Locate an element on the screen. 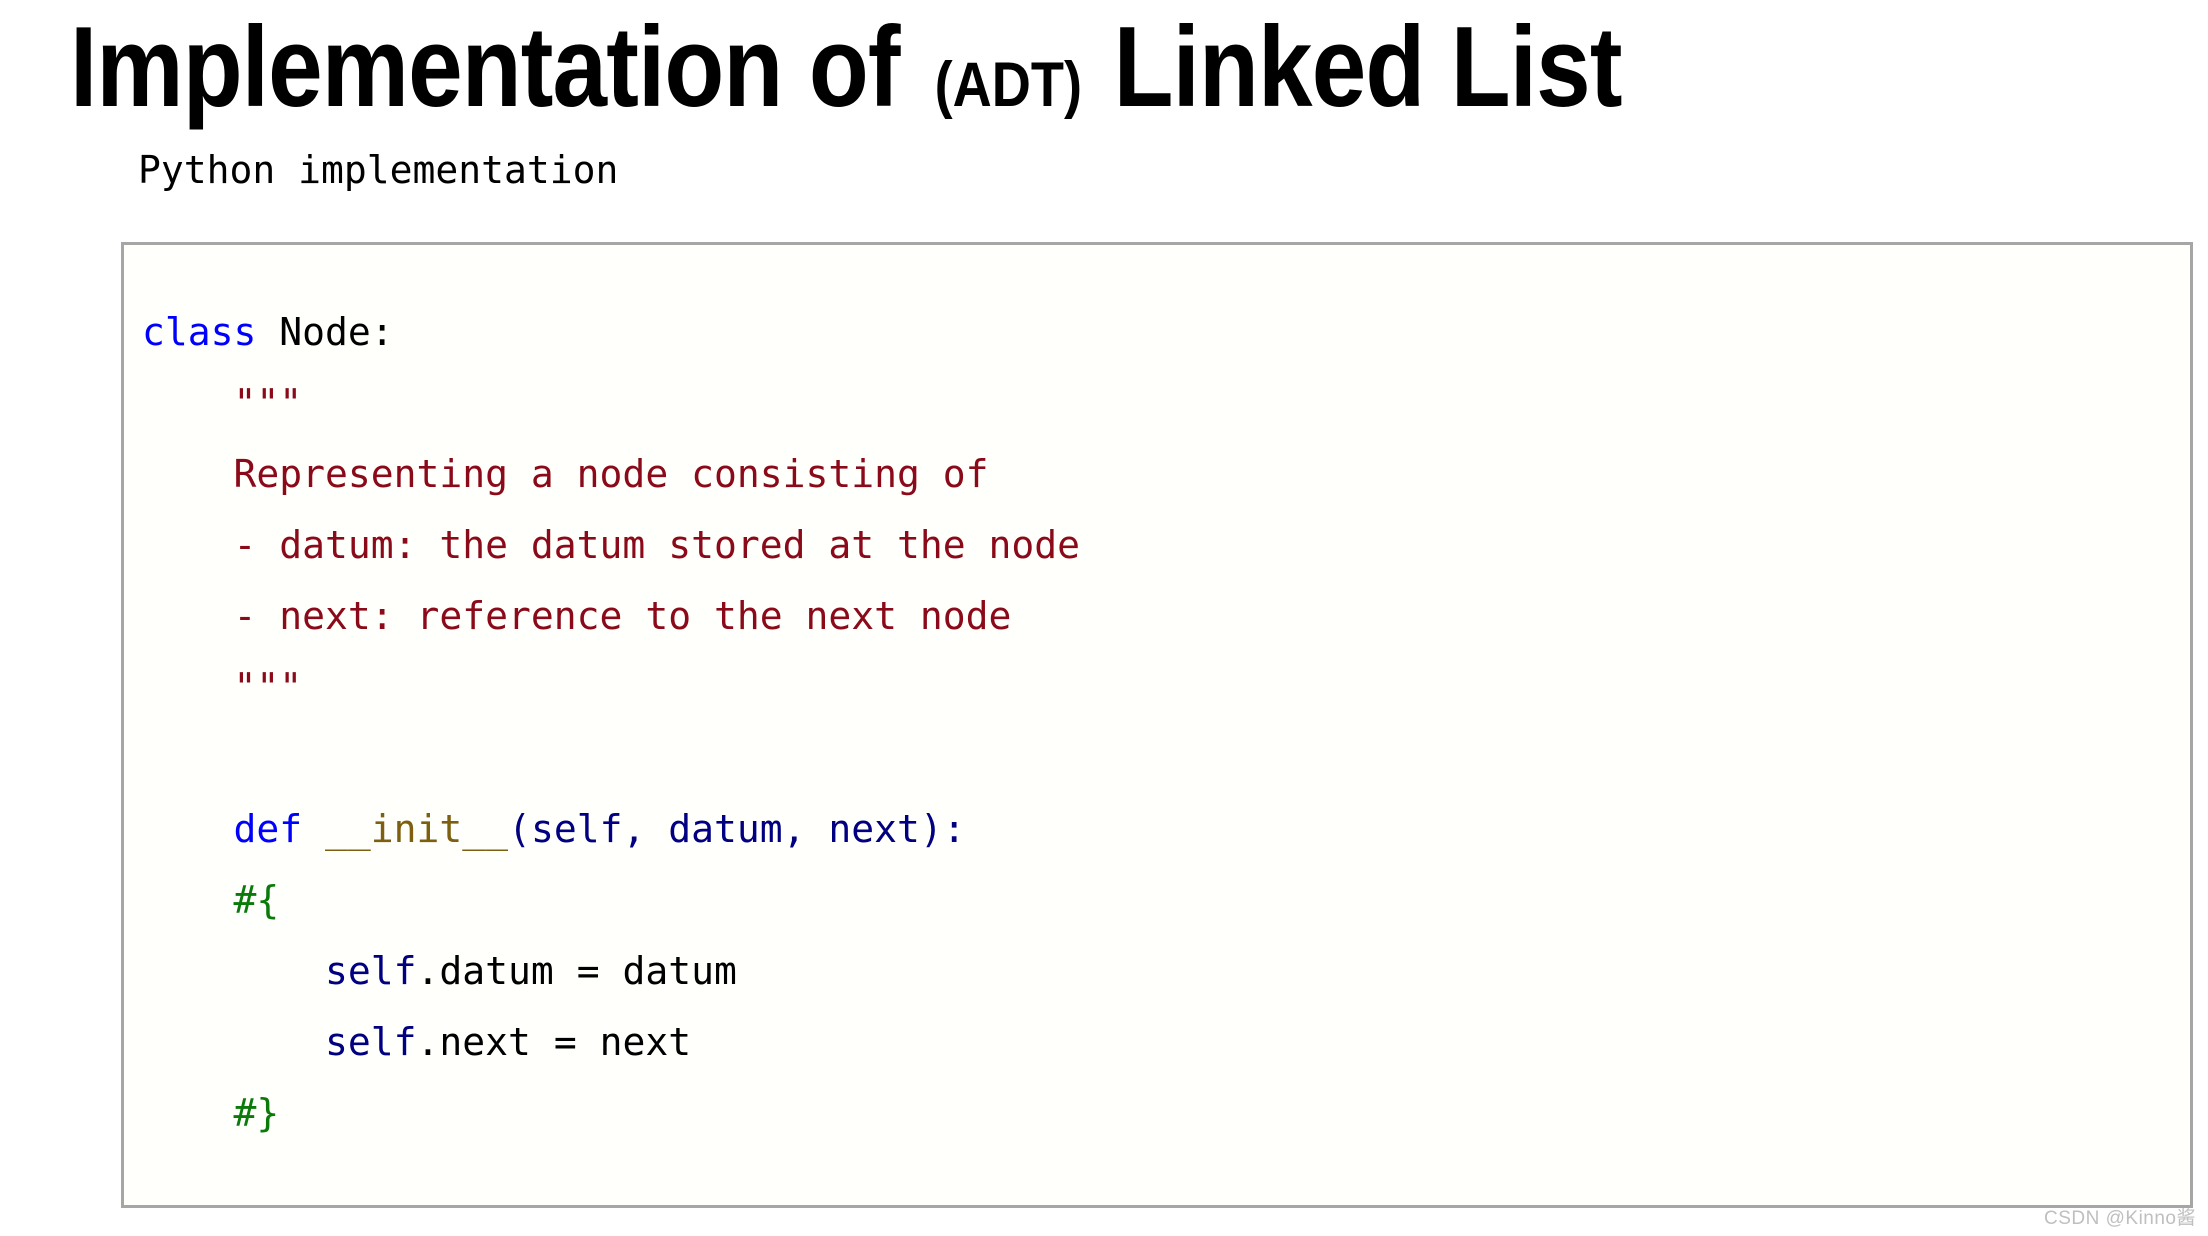 This screenshot has height=1236, width=2208. code-line: #{ is located at coordinates (1164, 900).